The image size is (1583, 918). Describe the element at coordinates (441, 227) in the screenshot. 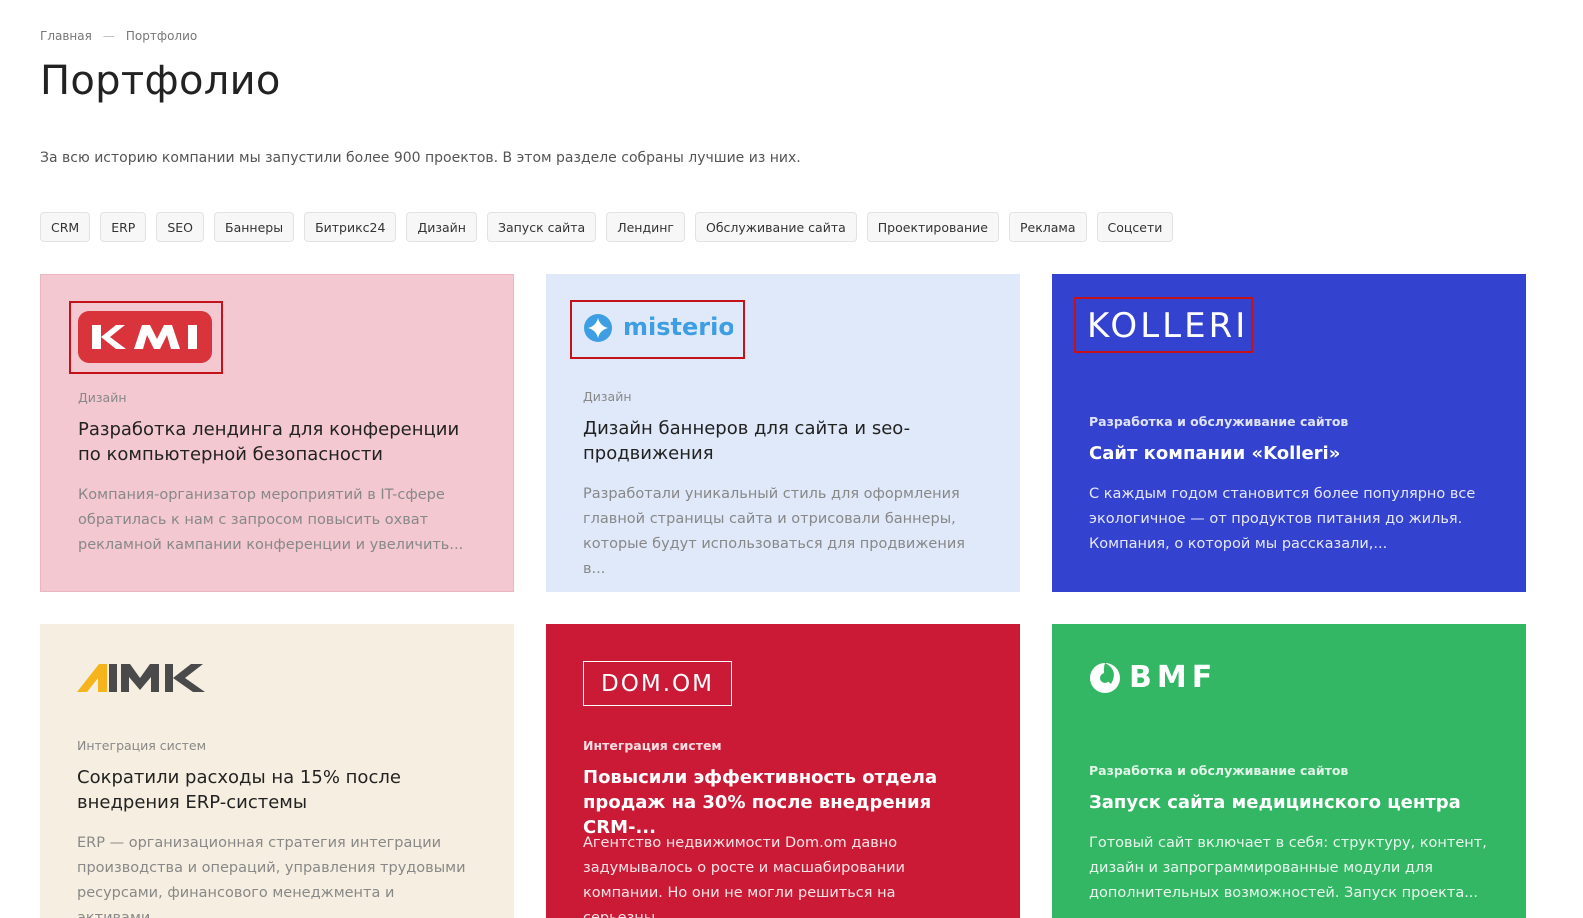

I see `filter-chip-design: Дизайн` at that location.